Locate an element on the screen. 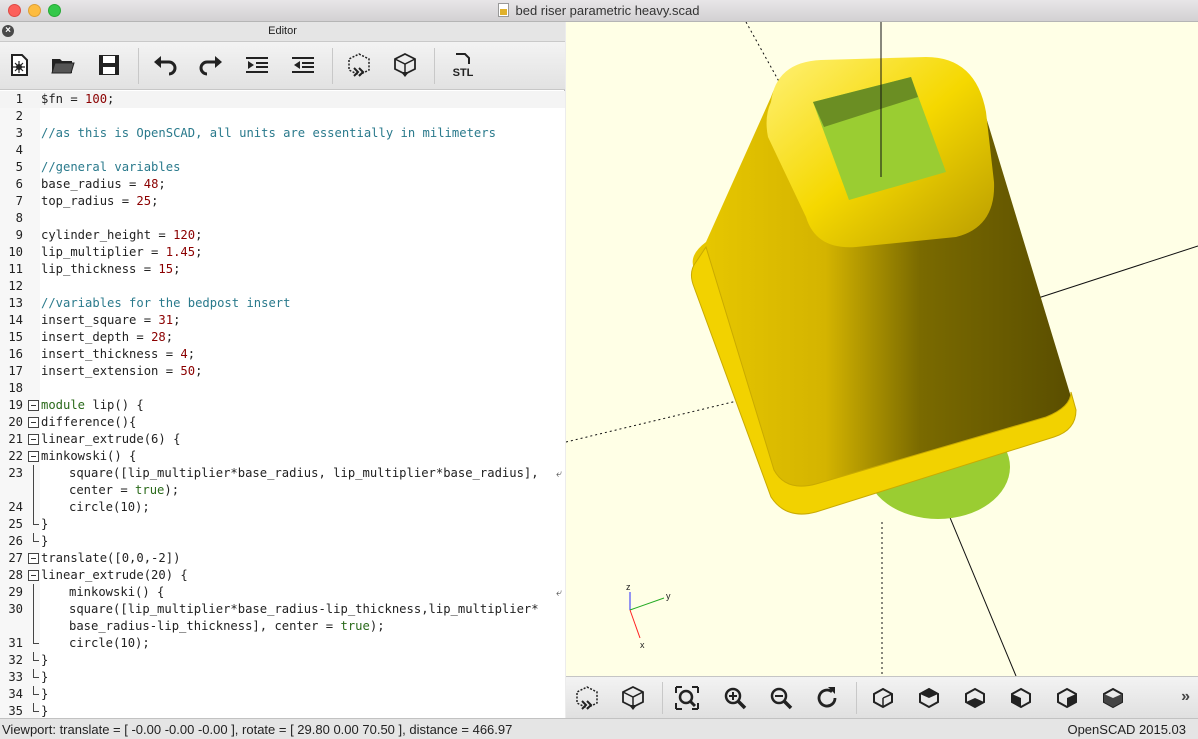 This screenshot has width=1198, height=739. view-top-icon is located at coordinates (929, 698).